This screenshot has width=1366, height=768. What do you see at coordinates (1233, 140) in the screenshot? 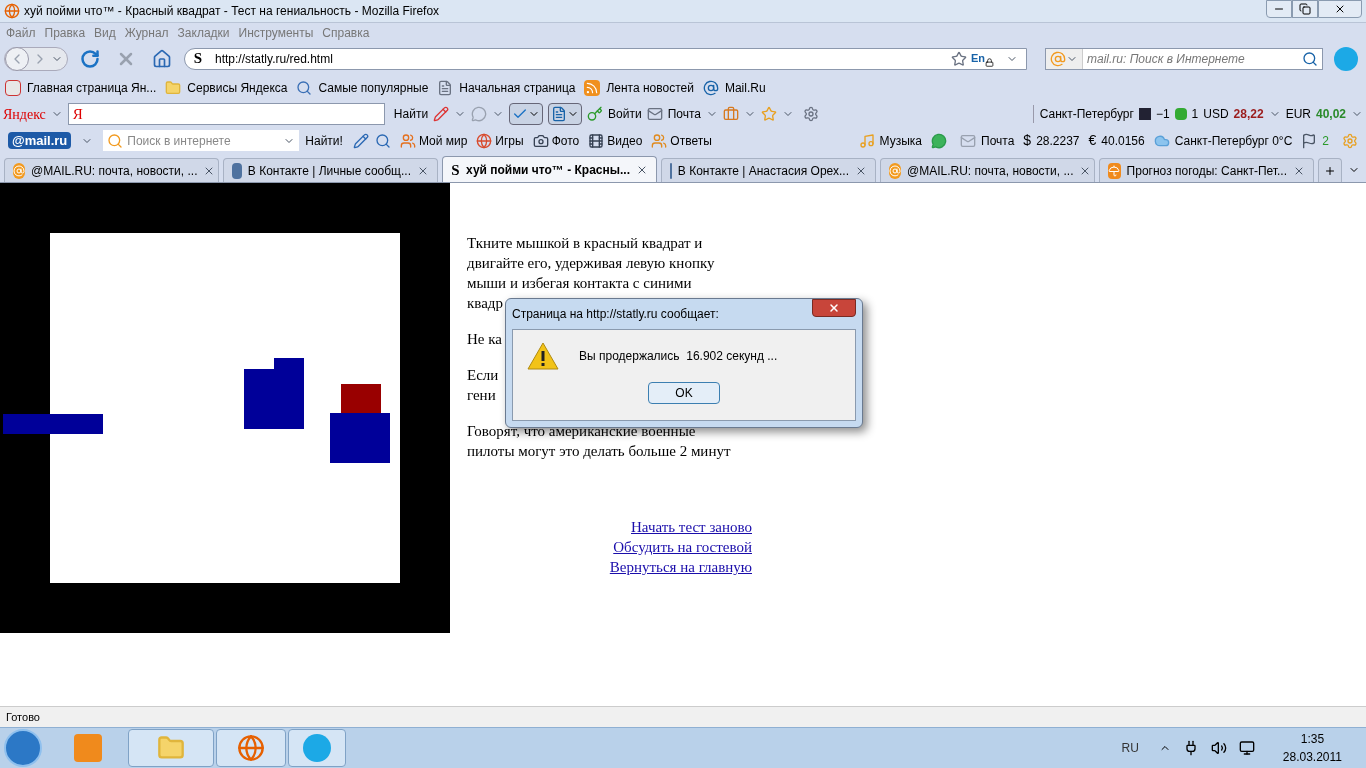
I see `weather-text: Санкт-Петербург 0°C` at bounding box center [1233, 140].